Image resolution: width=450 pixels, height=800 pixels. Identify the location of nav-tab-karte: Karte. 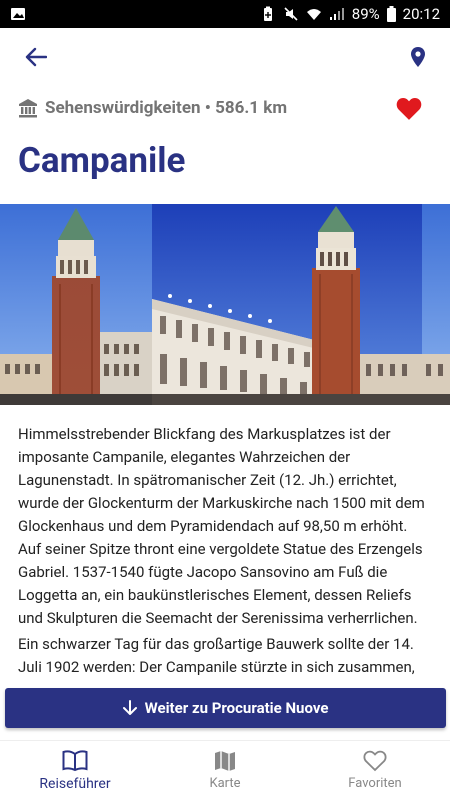
(225, 770).